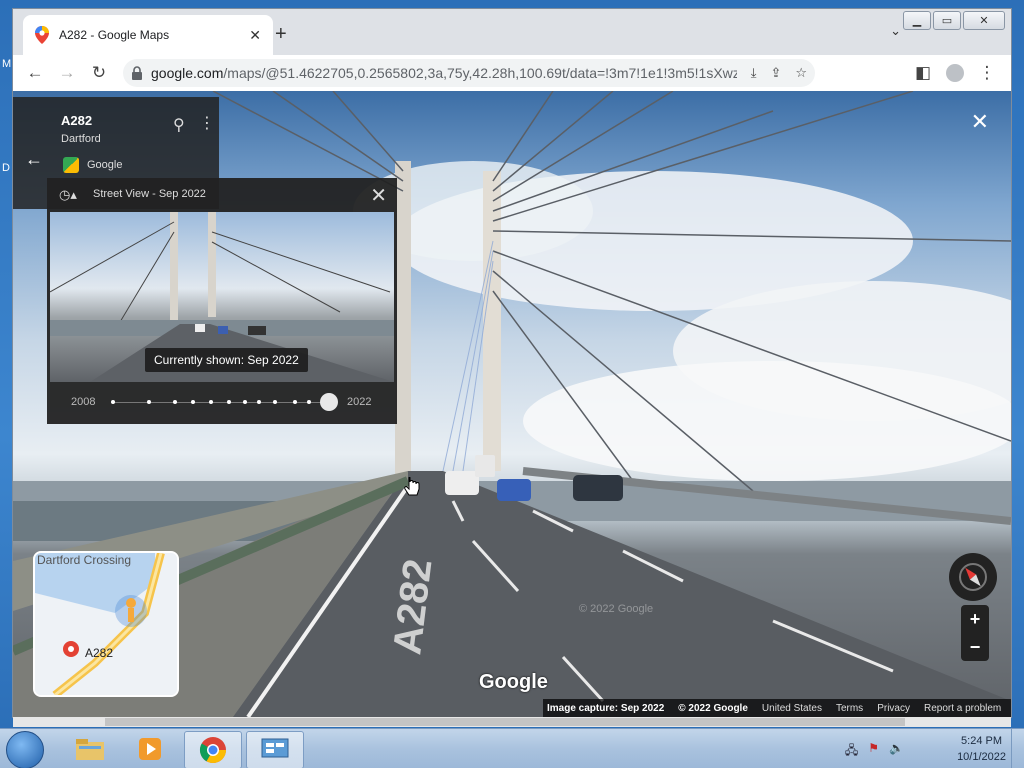 The height and width of the screenshot is (768, 1024). Describe the element at coordinates (851, 751) in the screenshot. I see `network-icon: 🖧` at that location.